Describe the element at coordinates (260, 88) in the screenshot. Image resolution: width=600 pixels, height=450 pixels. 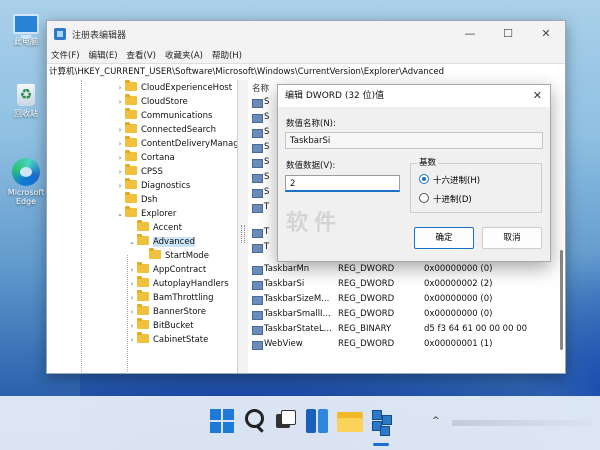
I see `column-header-name: 名称` at that location.